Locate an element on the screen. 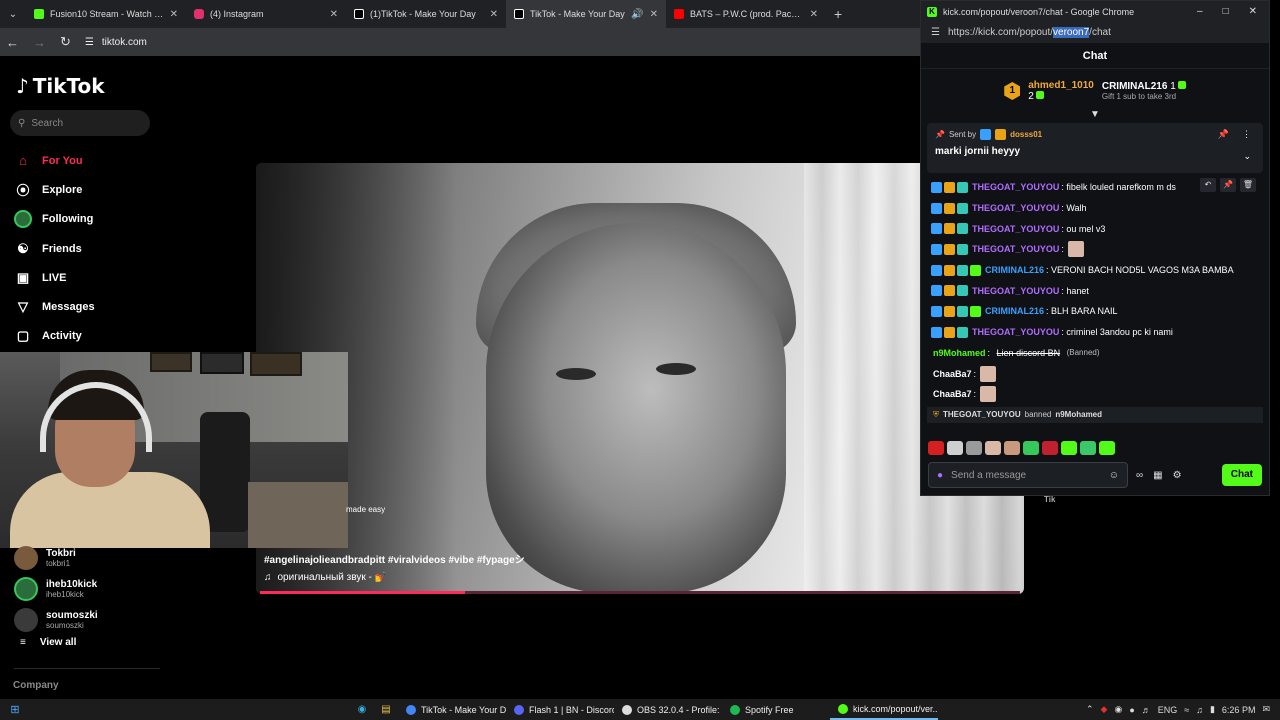 The image size is (1280, 720). chat-username: CRIMINAL216 is located at coordinates (1014, 311).